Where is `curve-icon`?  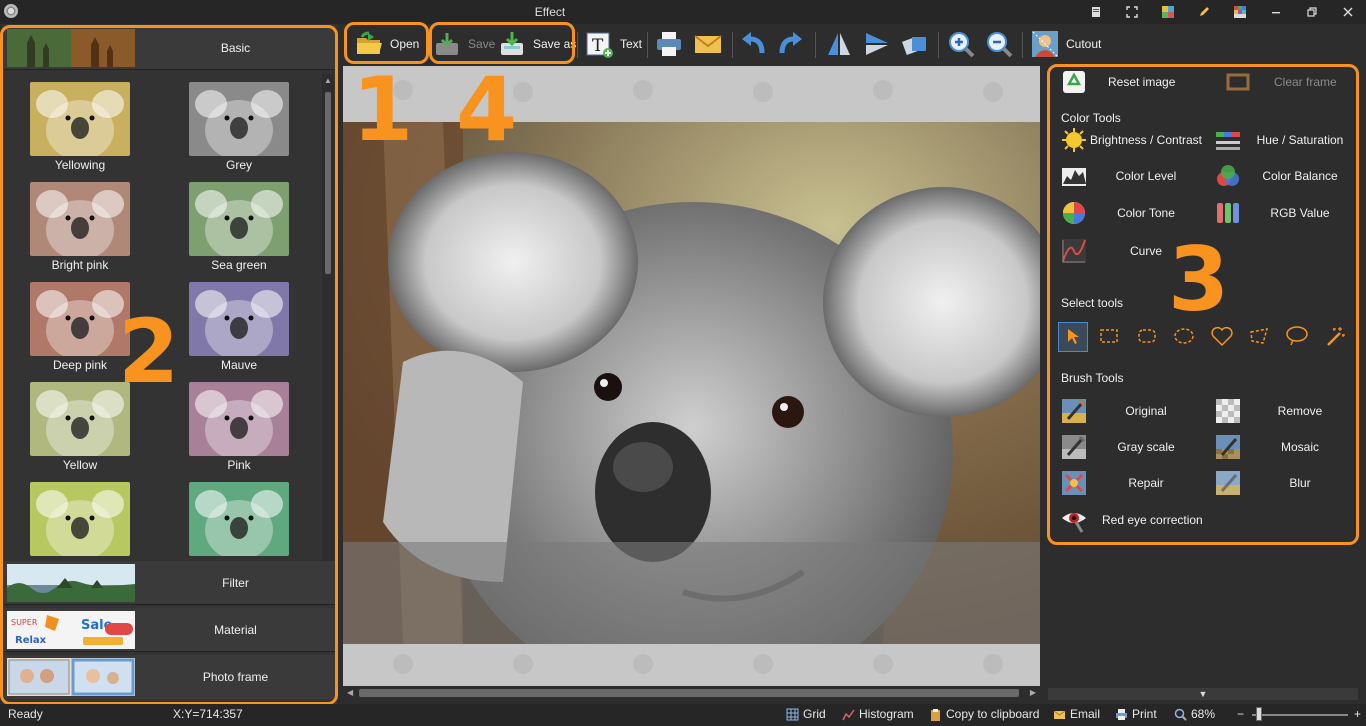
curve-icon is located at coordinates (1074, 251).